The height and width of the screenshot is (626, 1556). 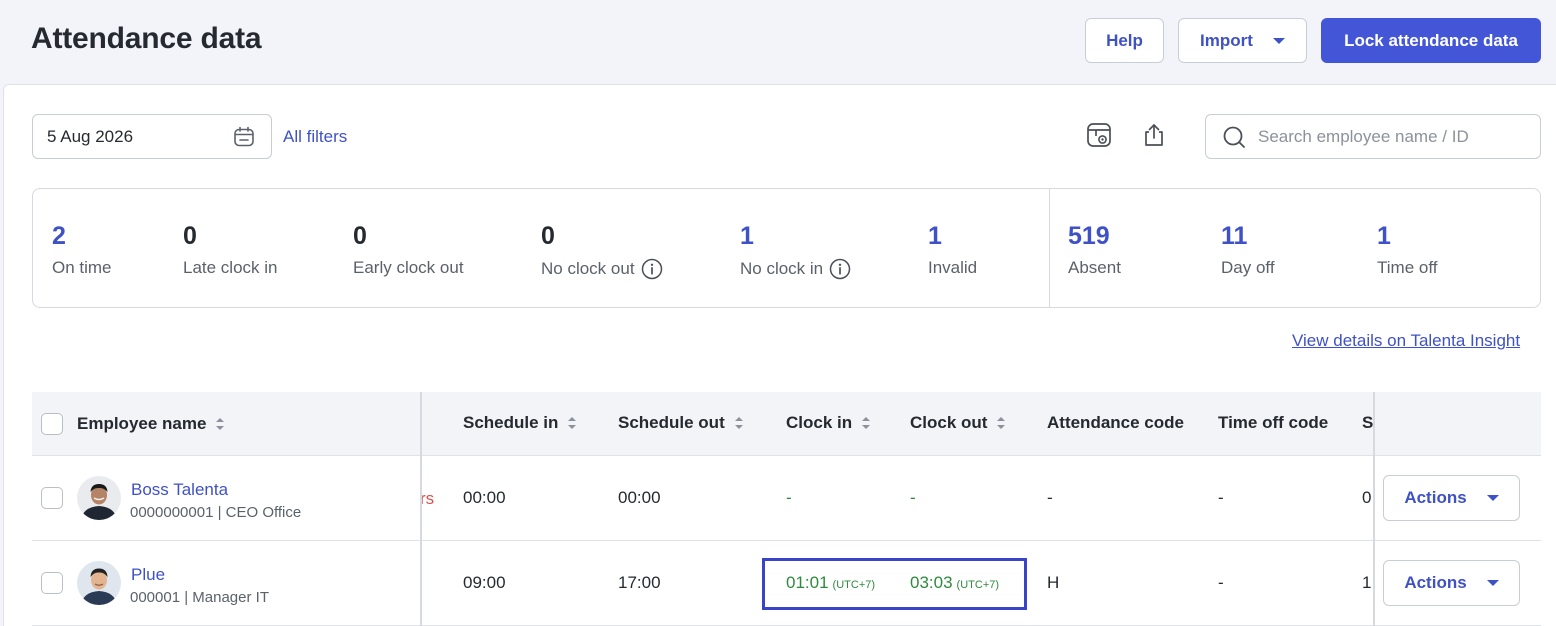 I want to click on help-button: Help, so click(x=1124, y=40).